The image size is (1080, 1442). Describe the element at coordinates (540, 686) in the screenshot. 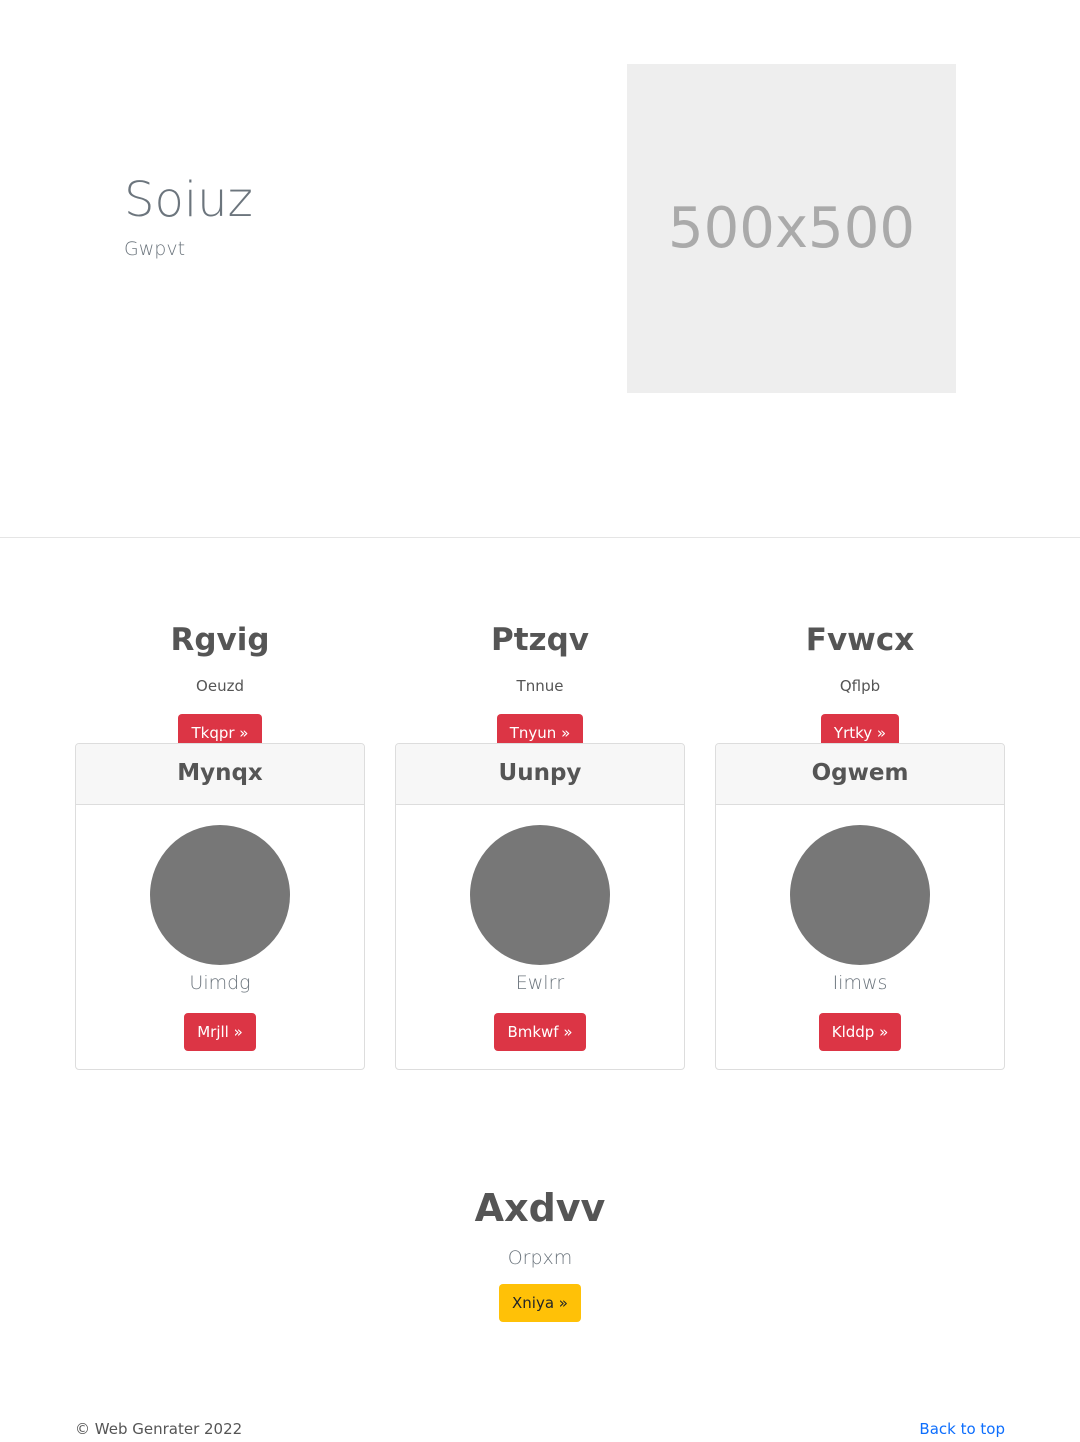

I see `feature-subtitle: Tnnue` at that location.